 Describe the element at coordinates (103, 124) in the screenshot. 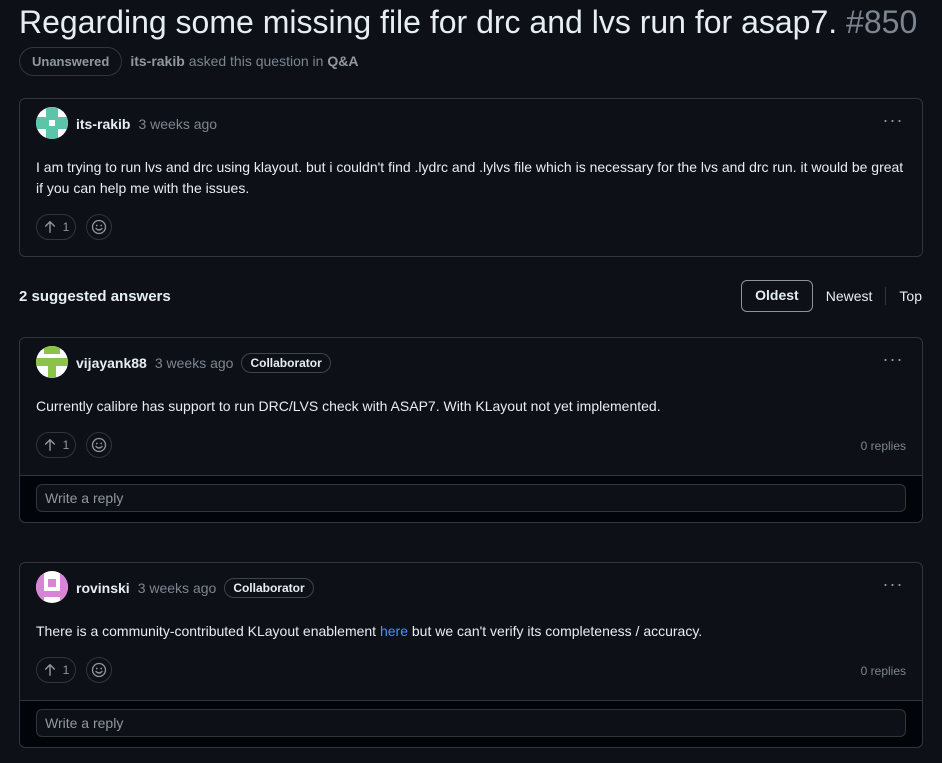

I see `author-link: its-rakib` at that location.